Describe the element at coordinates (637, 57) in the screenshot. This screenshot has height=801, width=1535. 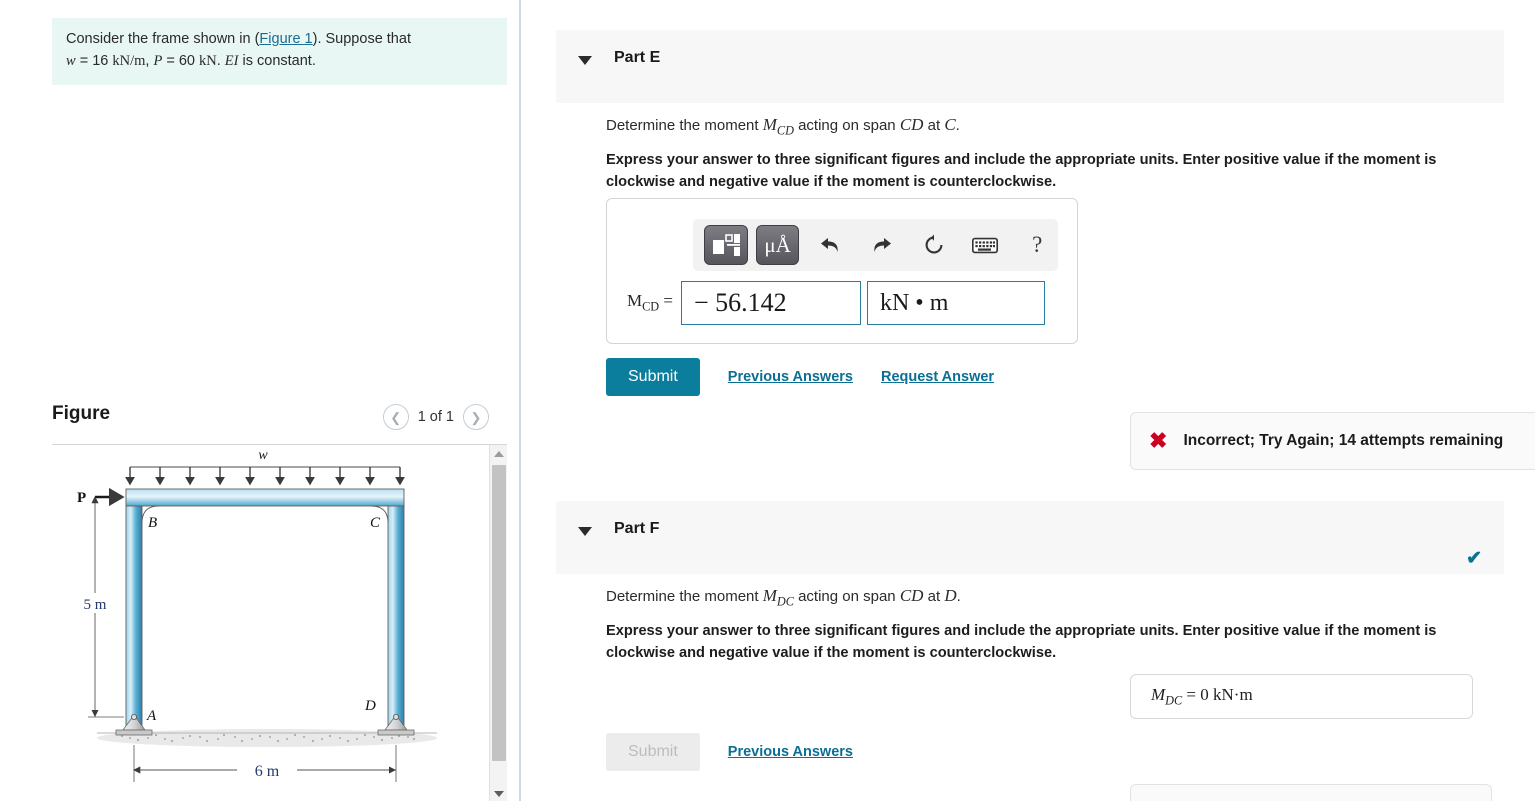
I see `part-e-label: Part E` at that location.